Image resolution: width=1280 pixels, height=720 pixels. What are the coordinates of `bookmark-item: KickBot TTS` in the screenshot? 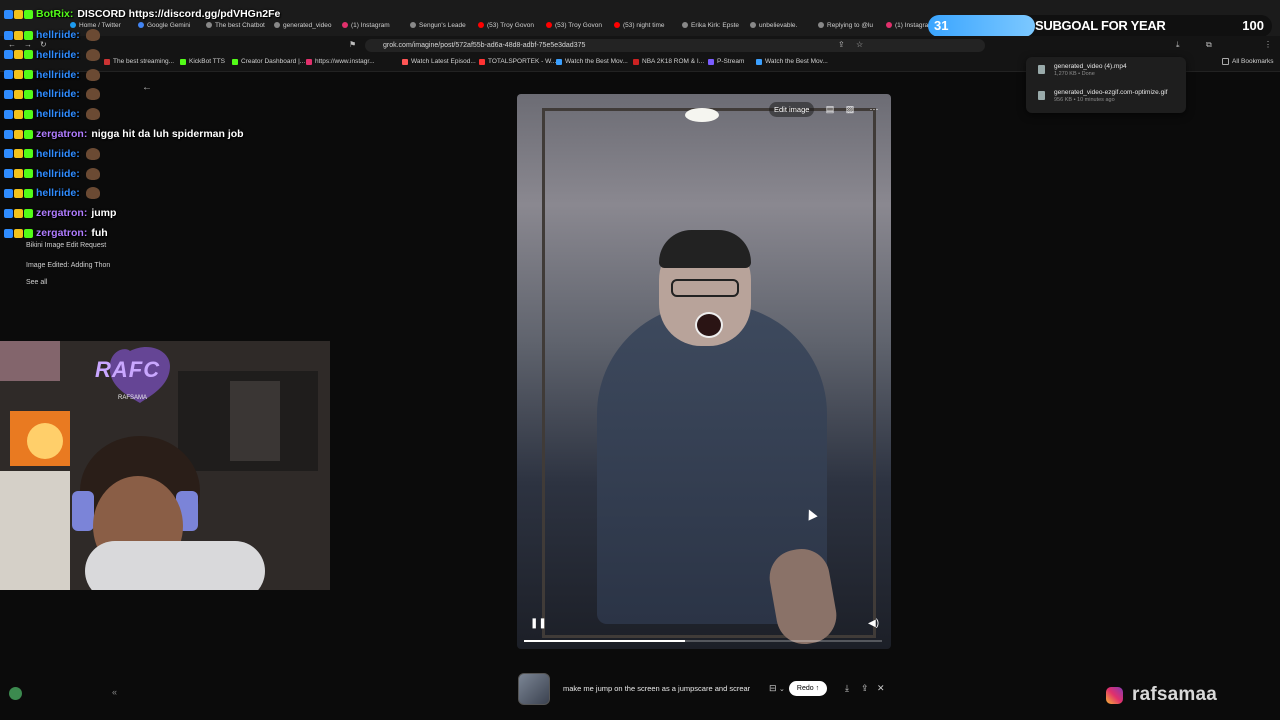 It's located at (202, 61).